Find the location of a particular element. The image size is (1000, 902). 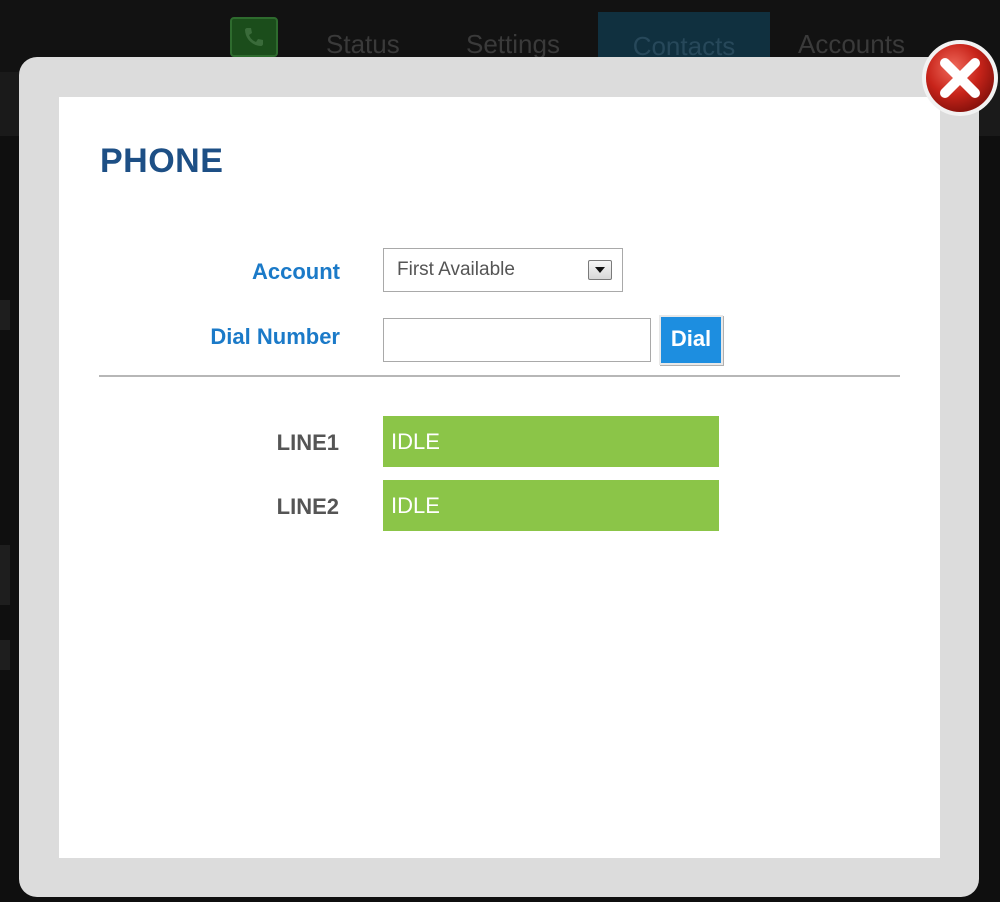

account-select-value: First Available is located at coordinates (456, 269).